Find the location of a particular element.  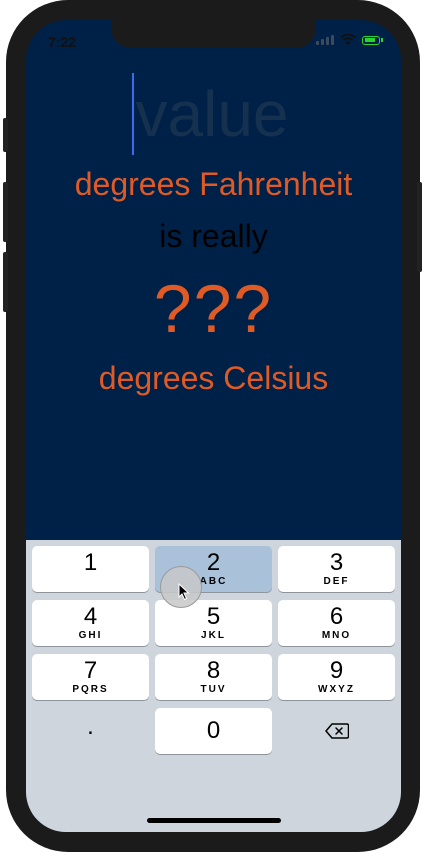

key-number: 8 is located at coordinates (213, 670).